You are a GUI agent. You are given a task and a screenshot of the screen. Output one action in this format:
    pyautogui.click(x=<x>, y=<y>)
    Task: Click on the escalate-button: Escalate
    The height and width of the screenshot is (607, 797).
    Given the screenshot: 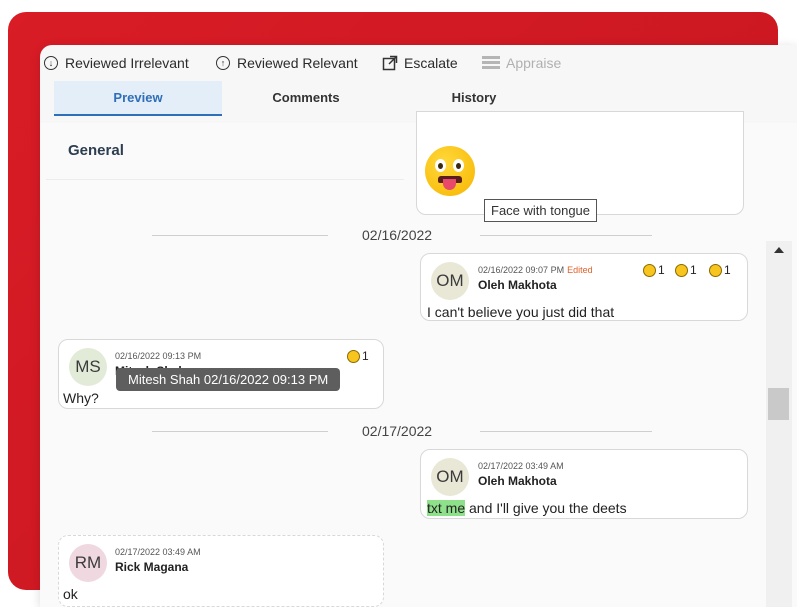 What is the action you would take?
    pyautogui.click(x=420, y=63)
    